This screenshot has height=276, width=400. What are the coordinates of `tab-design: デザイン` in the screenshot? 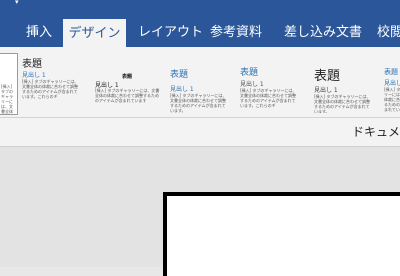 It's located at (94, 33).